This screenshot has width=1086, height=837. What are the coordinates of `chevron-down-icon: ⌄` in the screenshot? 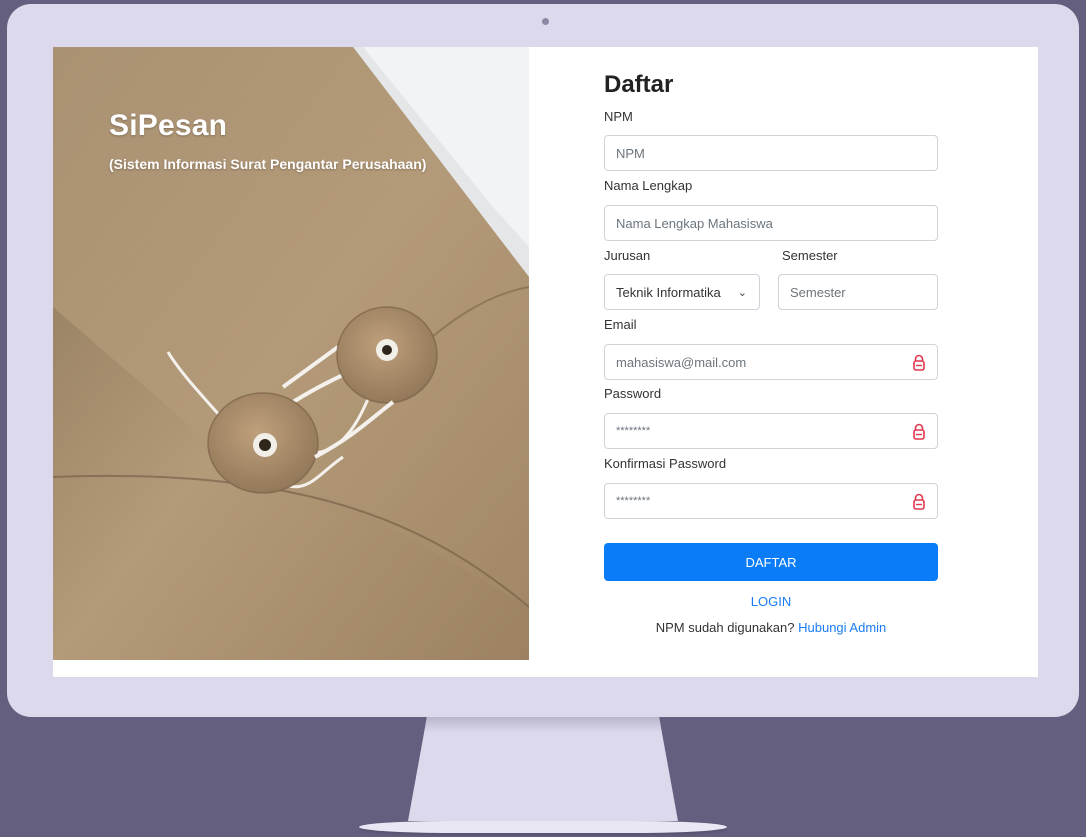 It's located at (742, 293).